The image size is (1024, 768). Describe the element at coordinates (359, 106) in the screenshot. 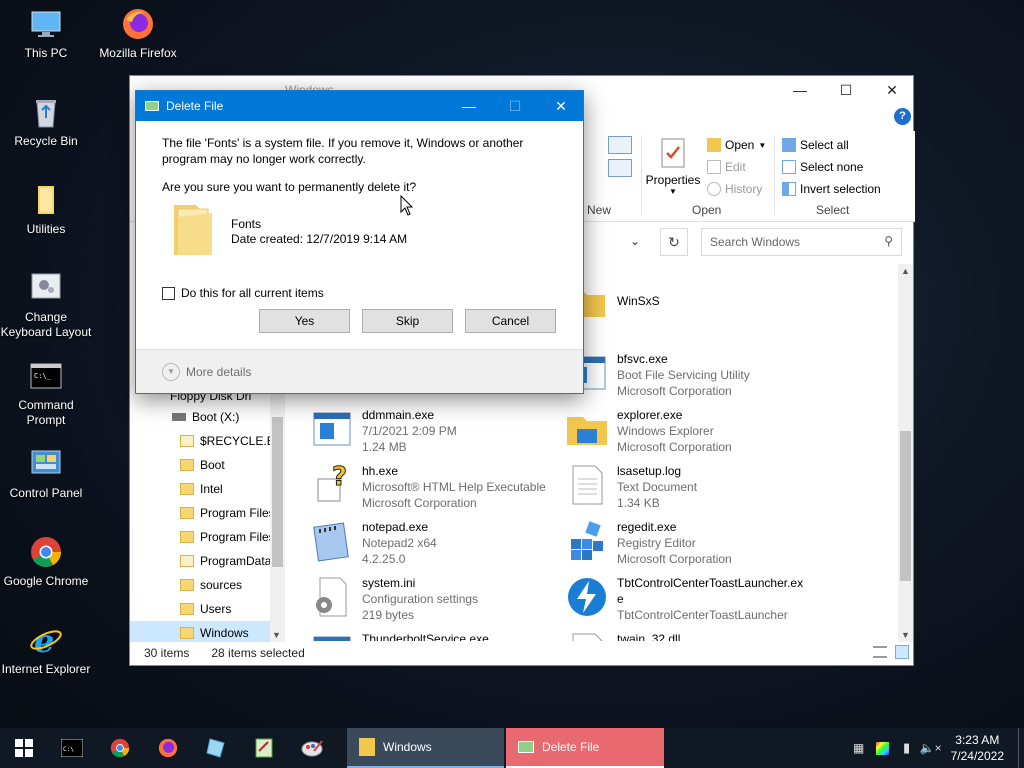

I see `dialog-titlebar: Delete File — ☐ ✕` at that location.